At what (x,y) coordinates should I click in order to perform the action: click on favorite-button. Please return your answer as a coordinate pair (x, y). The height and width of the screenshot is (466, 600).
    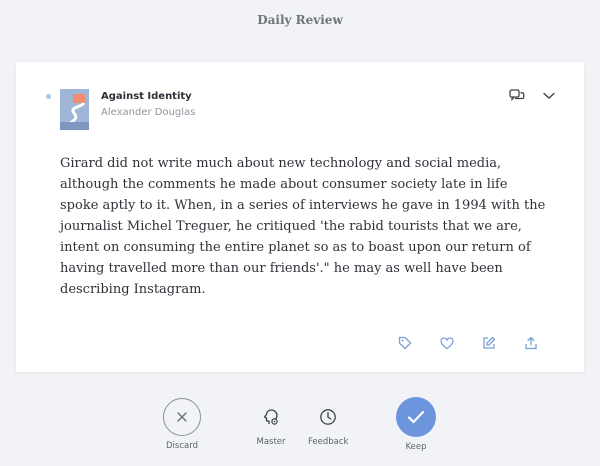
    Looking at the image, I should click on (447, 343).